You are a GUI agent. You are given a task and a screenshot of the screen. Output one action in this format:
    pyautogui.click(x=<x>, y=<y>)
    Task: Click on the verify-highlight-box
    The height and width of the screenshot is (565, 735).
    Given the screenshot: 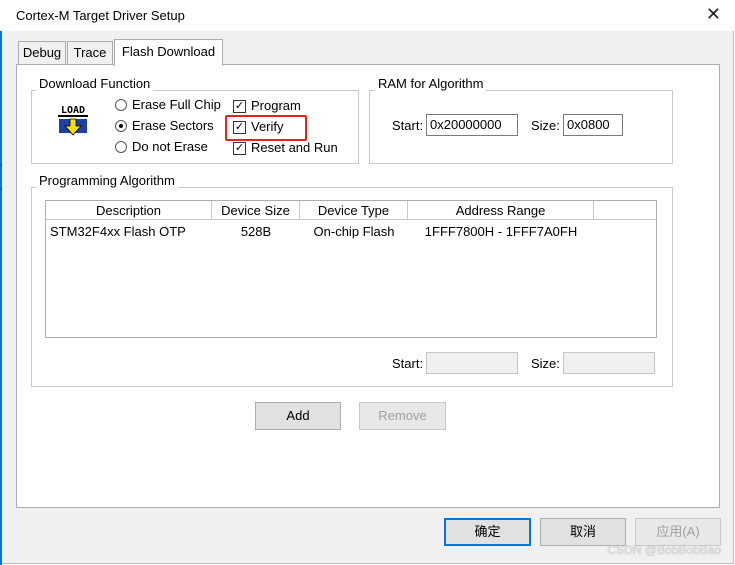 What is the action you would take?
    pyautogui.click(x=266, y=128)
    